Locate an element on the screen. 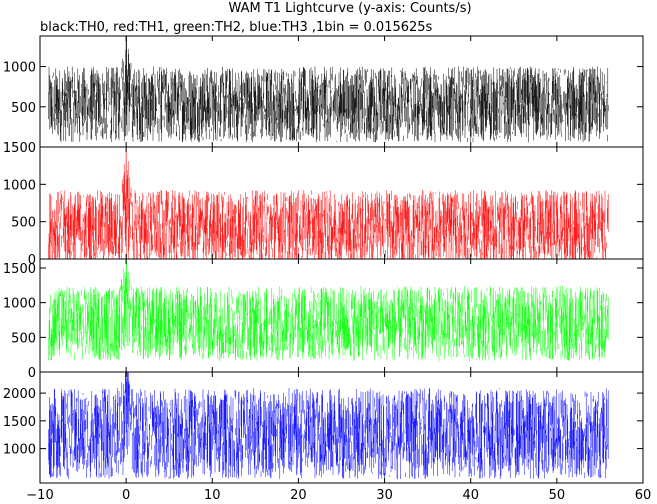 Image resolution: width=657 pixels, height=504 pixels. y-tick-label: 2000 is located at coordinates (19, 394).